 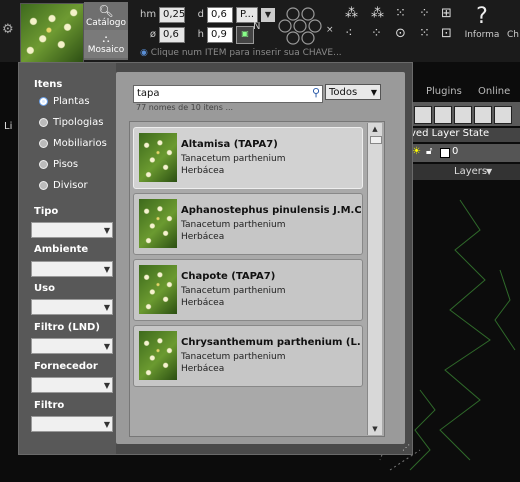 What do you see at coordinates (471, 171) in the screenshot?
I see `layers-label: Layers` at bounding box center [471, 171].